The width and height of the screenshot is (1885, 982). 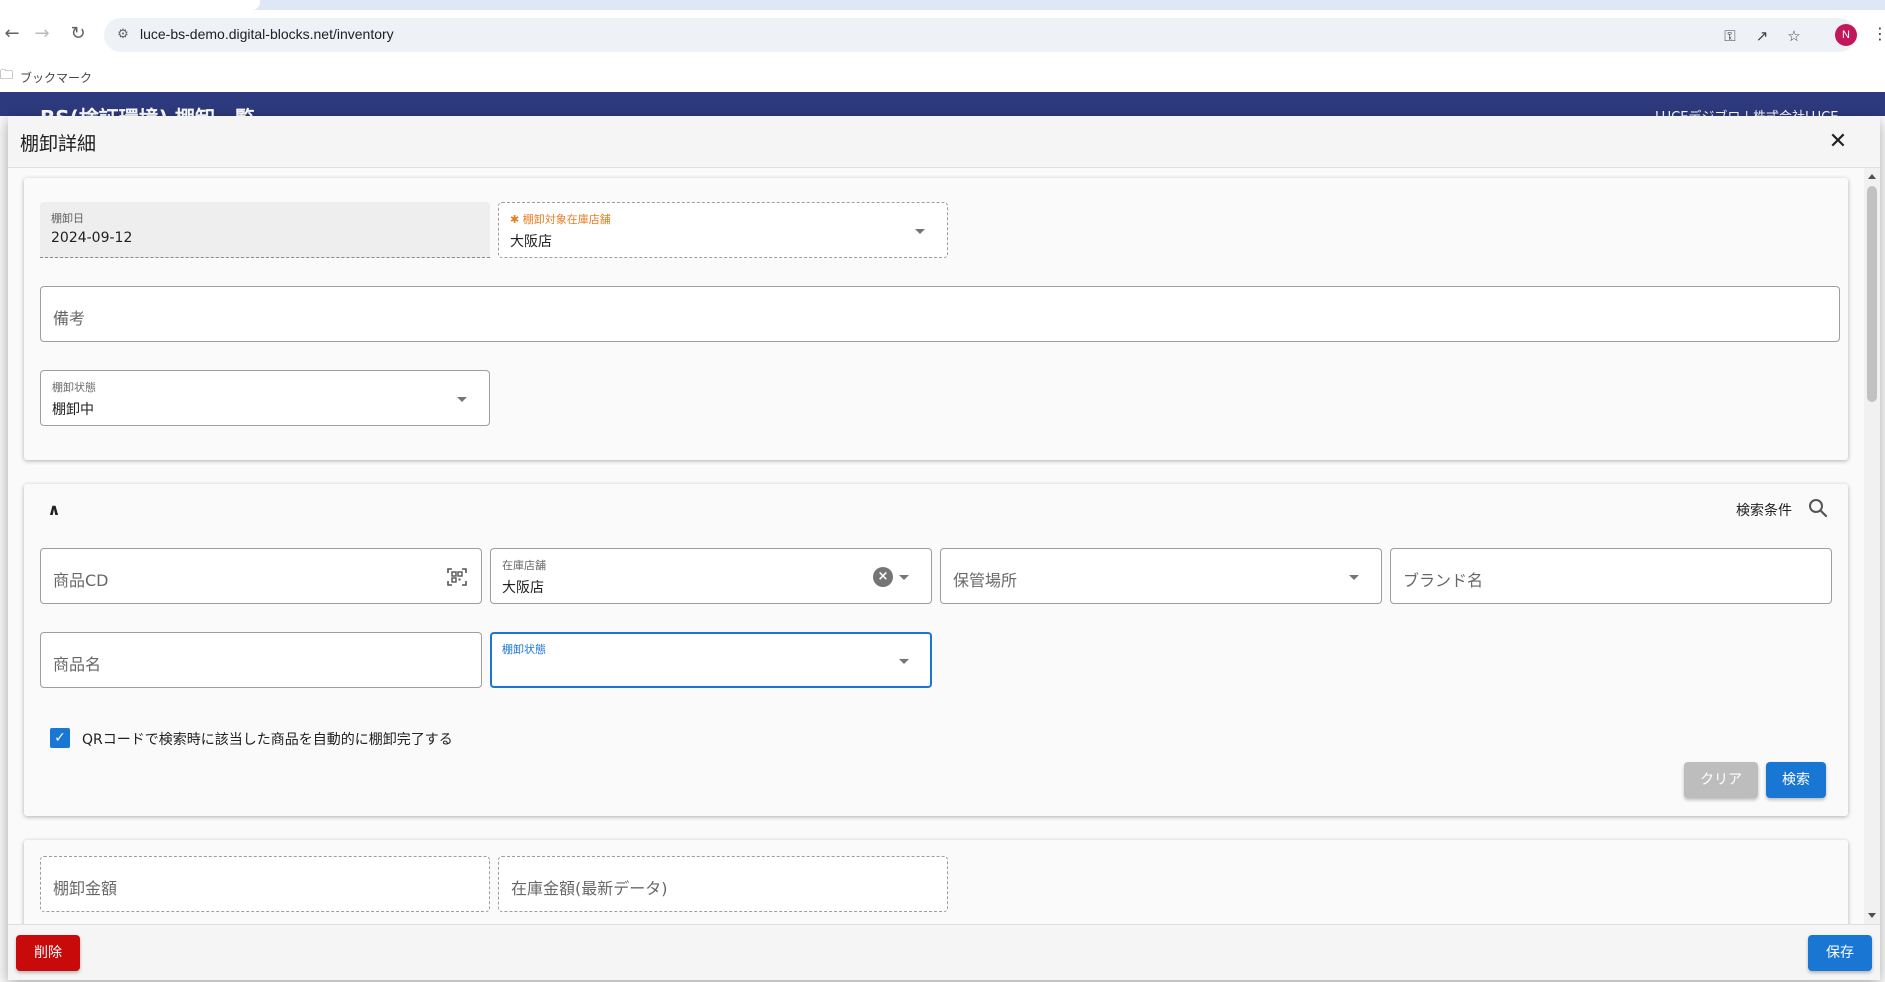 I want to click on dialog-header: 棚卸詳細 ✕, so click(x=944, y=142).